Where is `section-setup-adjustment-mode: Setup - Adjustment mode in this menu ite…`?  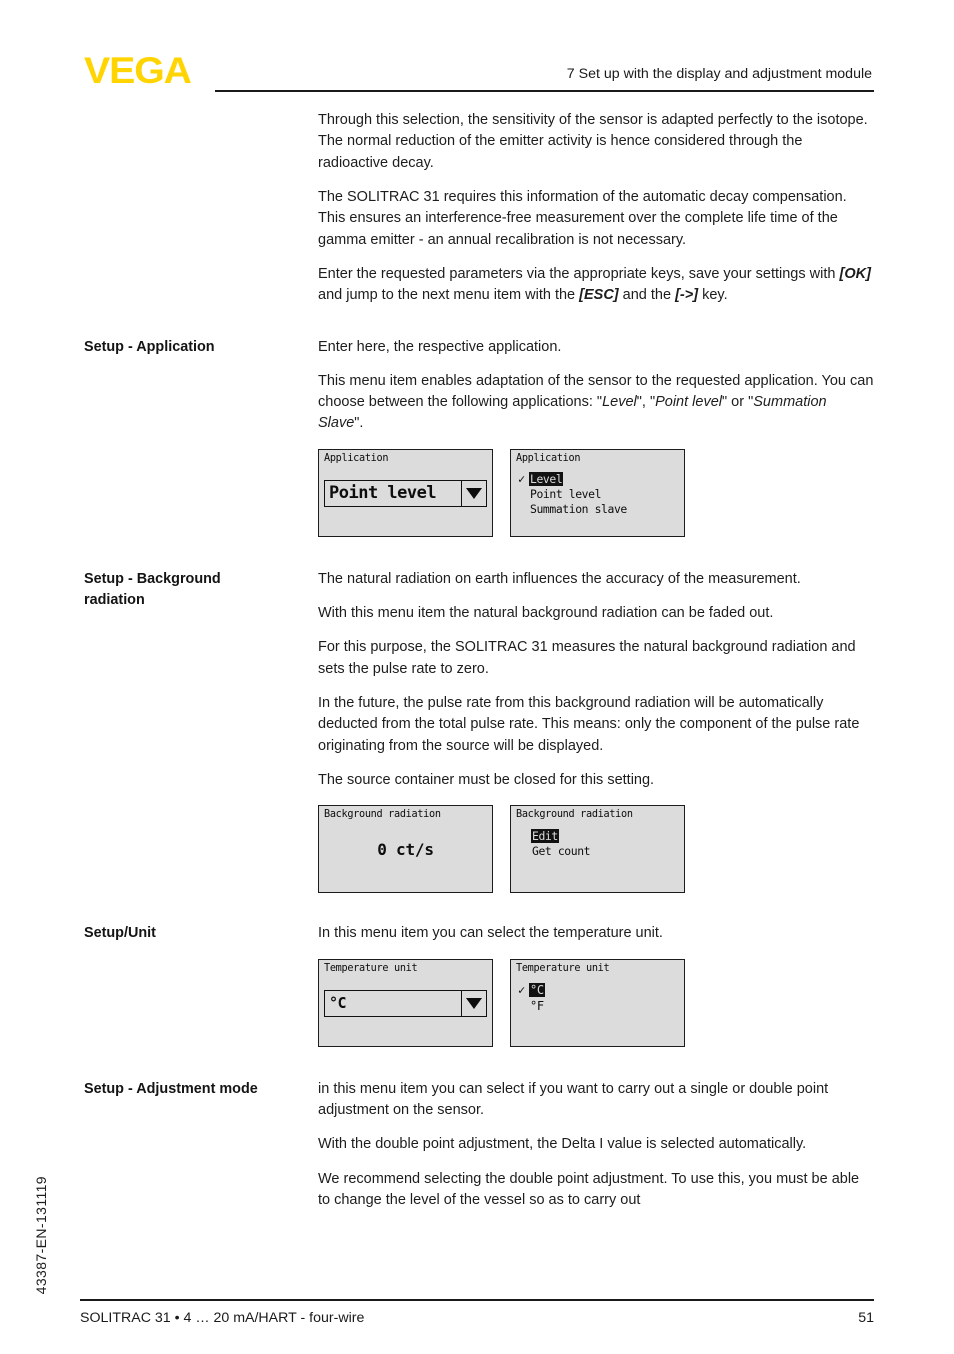 section-setup-adjustment-mode: Setup - Adjustment mode in this menu ite… is located at coordinates (477, 1145).